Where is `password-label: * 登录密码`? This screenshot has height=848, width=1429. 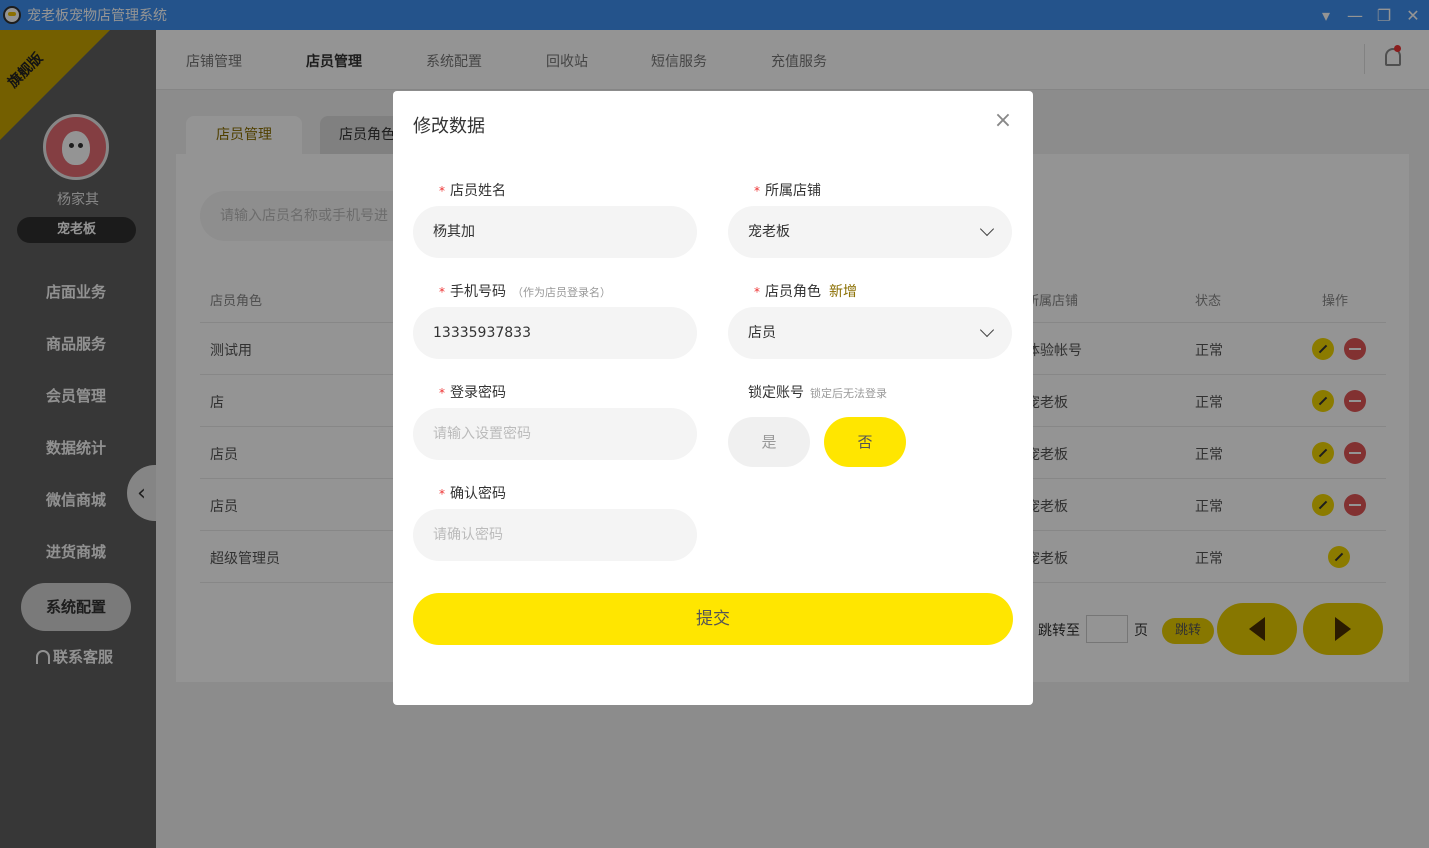 password-label: * 登录密码 is located at coordinates (472, 393).